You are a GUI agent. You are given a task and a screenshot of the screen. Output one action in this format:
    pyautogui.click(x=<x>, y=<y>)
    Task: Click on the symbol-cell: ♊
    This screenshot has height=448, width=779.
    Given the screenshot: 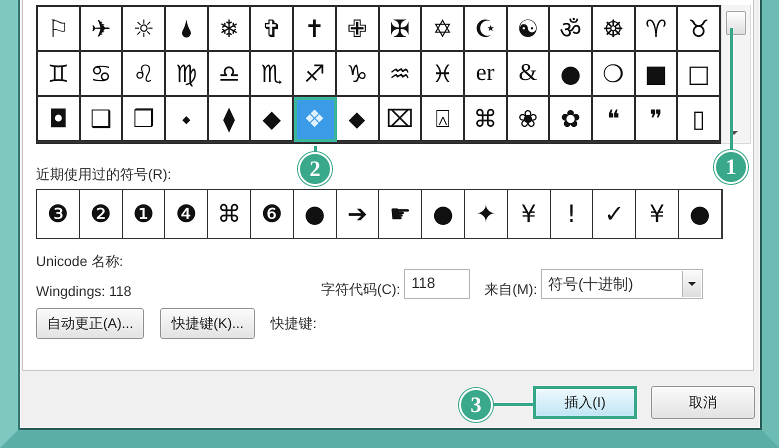 What is the action you would take?
    pyautogui.click(x=59, y=74)
    